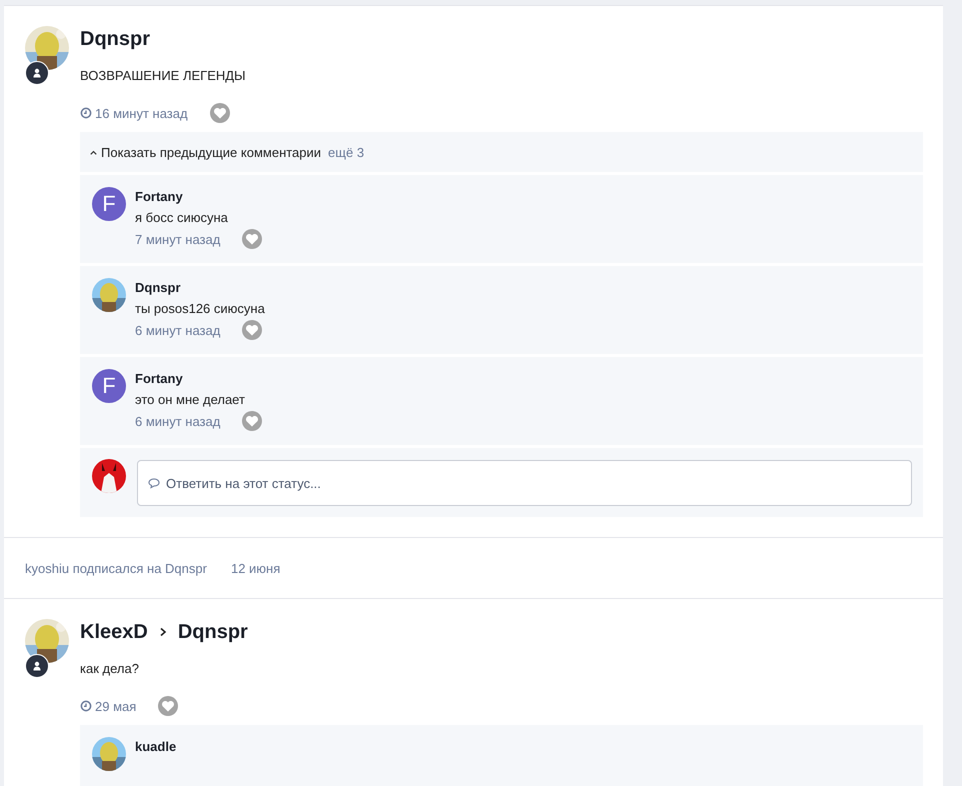 The image size is (962, 786). What do you see at coordinates (200, 287) in the screenshot?
I see `comment-author-link: Dqnspr` at bounding box center [200, 287].